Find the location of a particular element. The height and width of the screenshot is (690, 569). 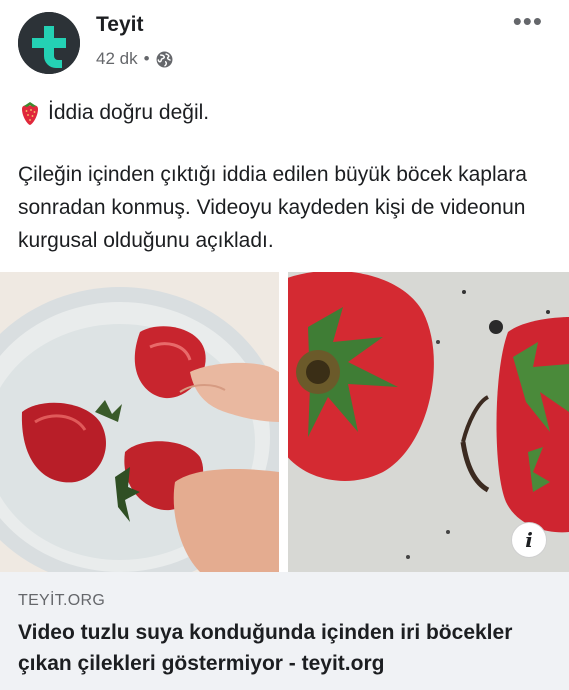

link-domain: TEYİT.ORG is located at coordinates (62, 600).